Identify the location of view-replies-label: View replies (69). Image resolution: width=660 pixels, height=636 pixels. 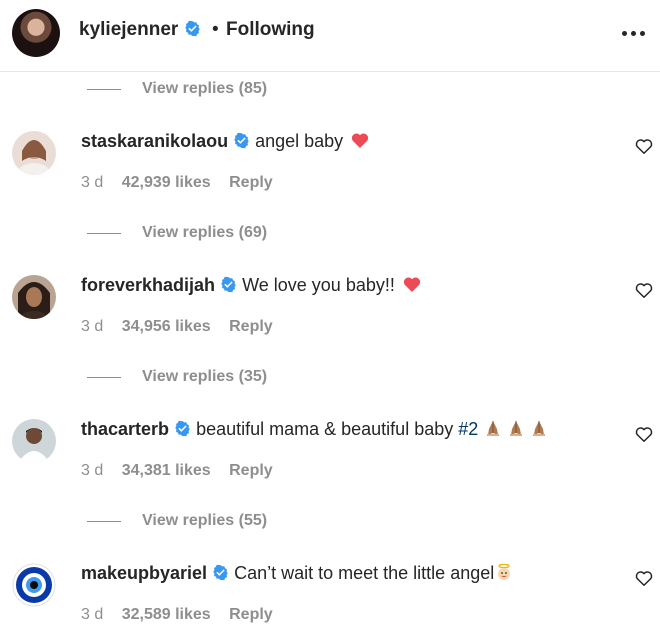
(204, 233).